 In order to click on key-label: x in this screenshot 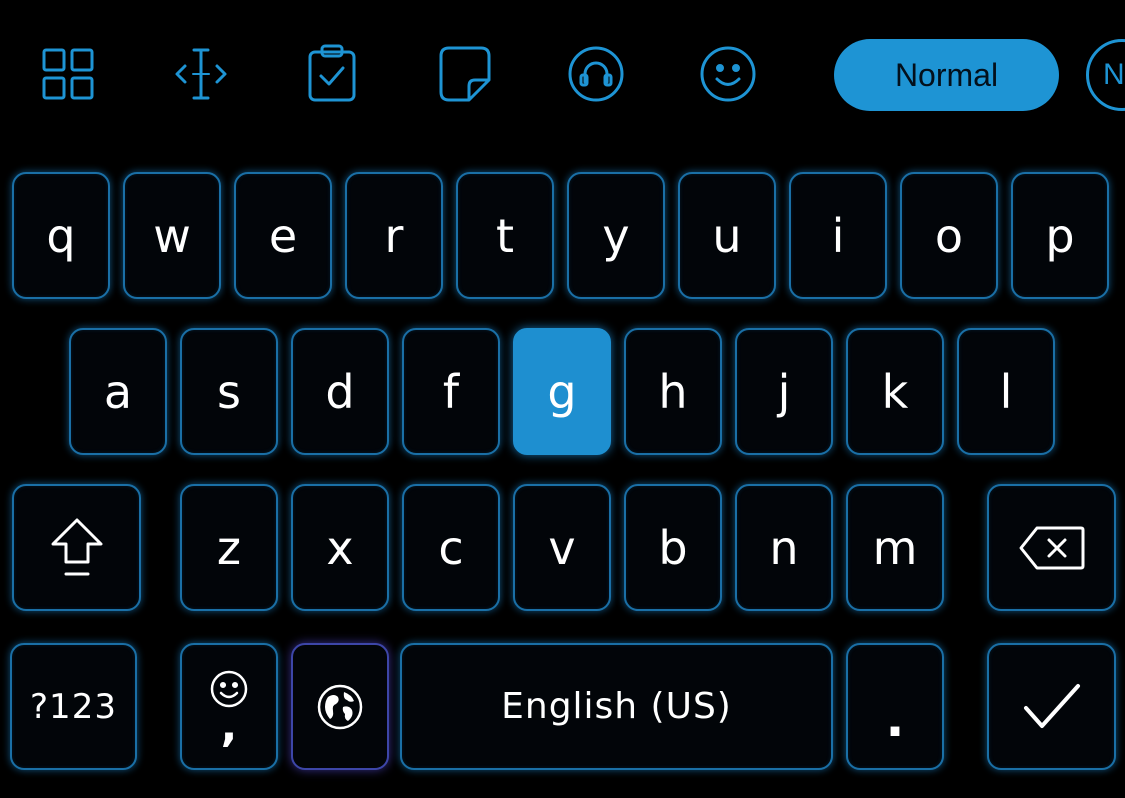, I will do `click(340, 547)`.